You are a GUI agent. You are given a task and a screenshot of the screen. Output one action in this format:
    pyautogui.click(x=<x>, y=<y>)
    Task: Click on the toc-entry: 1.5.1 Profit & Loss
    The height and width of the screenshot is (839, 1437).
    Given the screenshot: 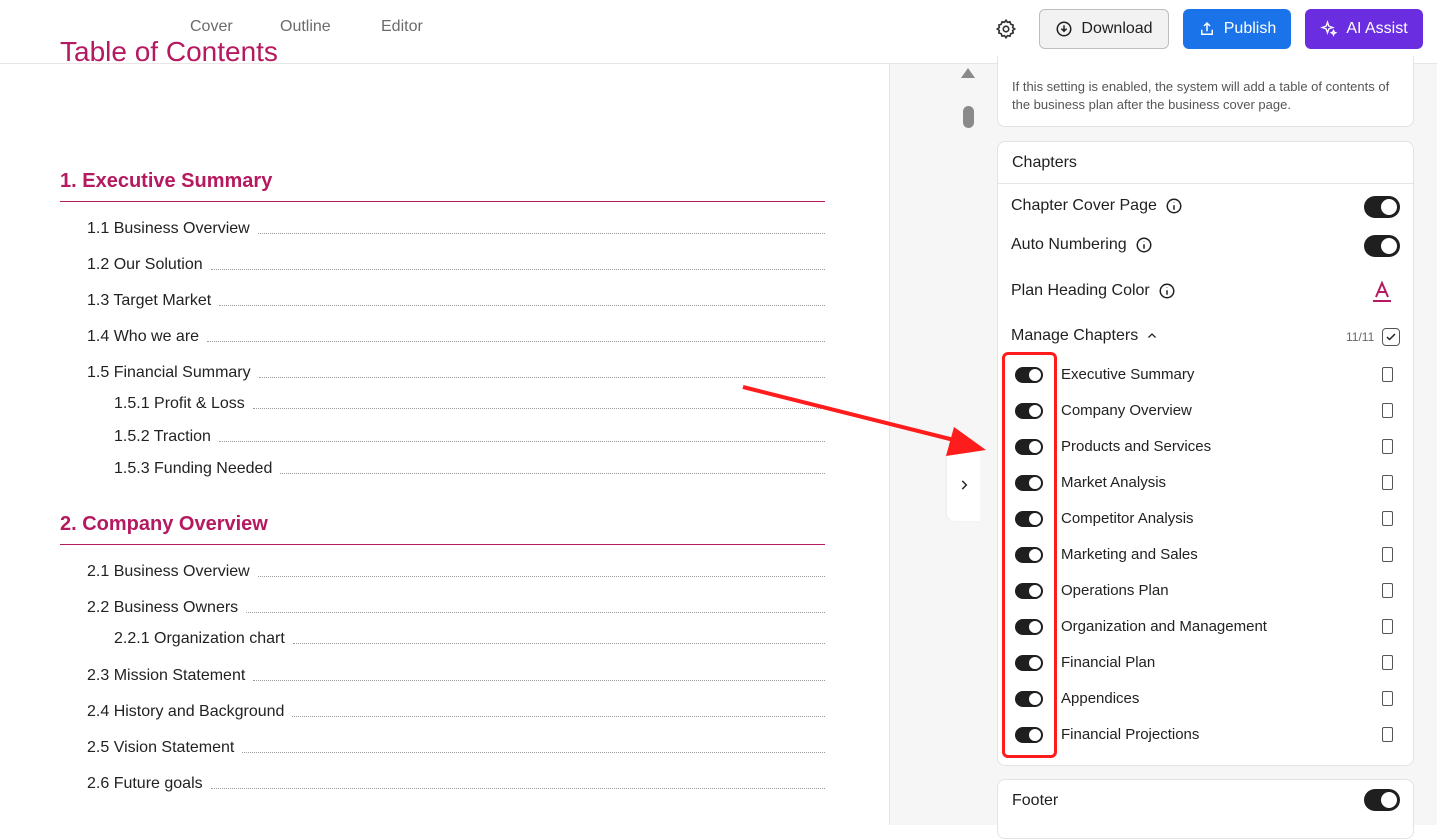 What is the action you would take?
    pyautogui.click(x=469, y=404)
    